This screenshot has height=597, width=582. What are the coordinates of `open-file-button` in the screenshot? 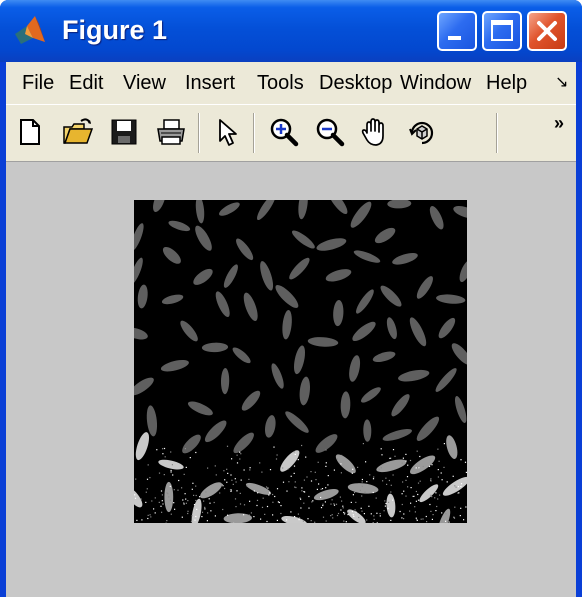 It's located at (78, 132).